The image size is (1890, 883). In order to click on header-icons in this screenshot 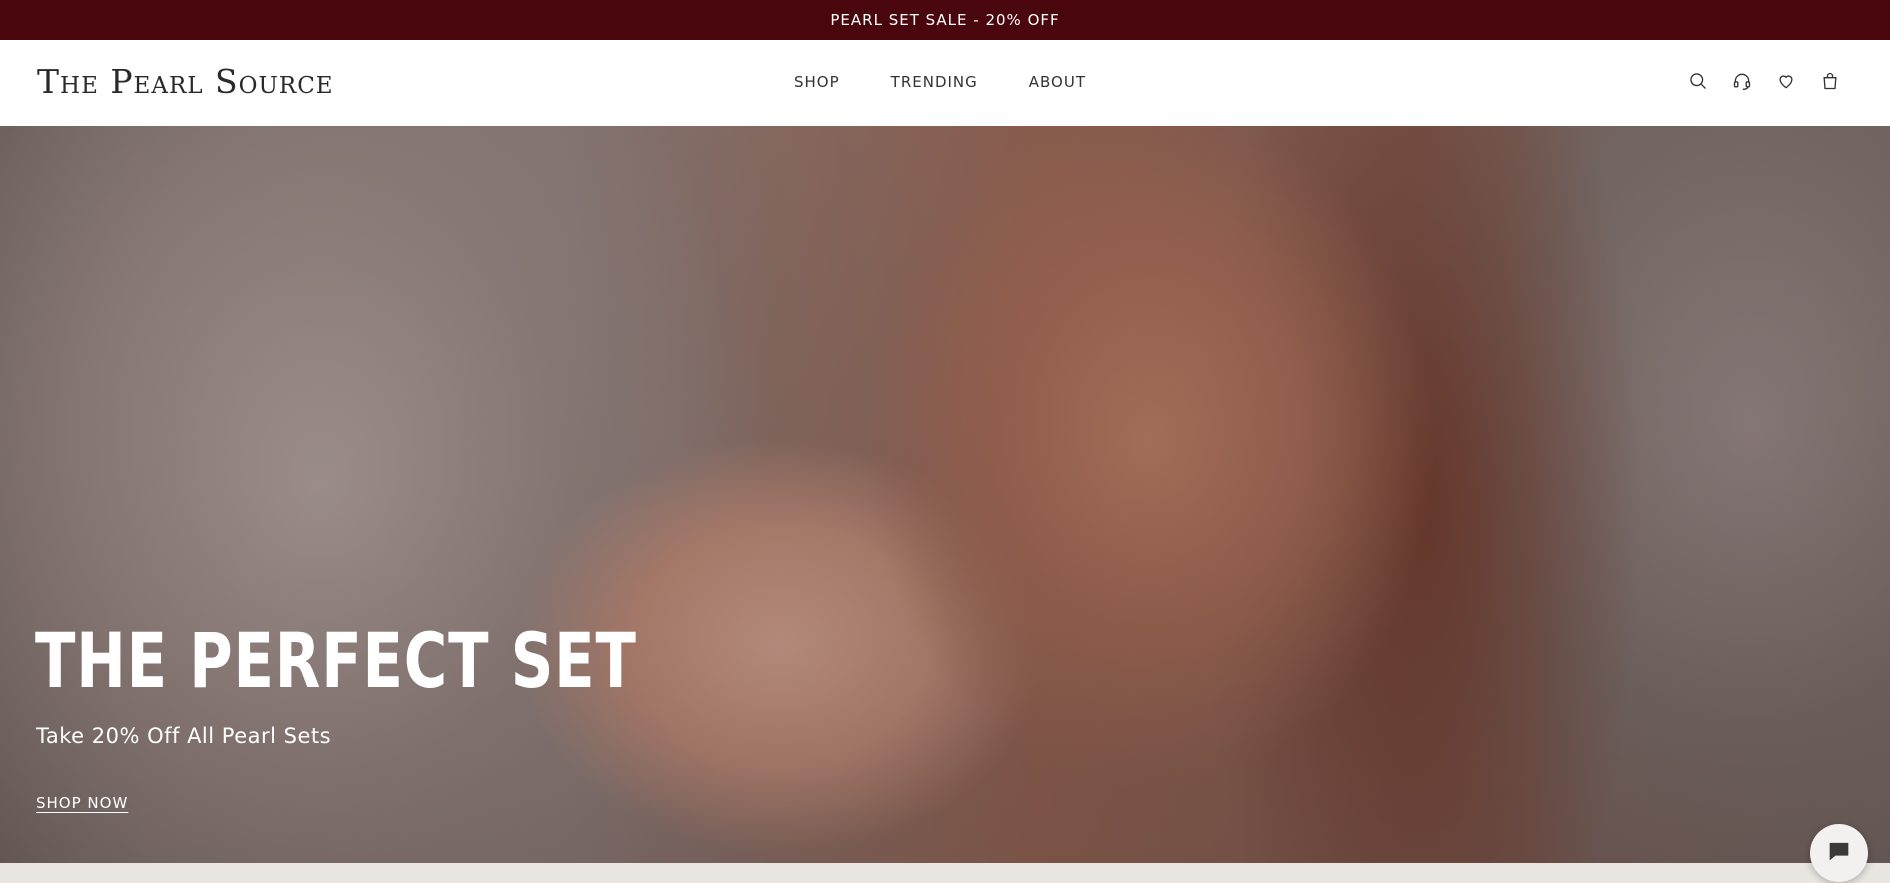, I will do `click(1764, 81)`.